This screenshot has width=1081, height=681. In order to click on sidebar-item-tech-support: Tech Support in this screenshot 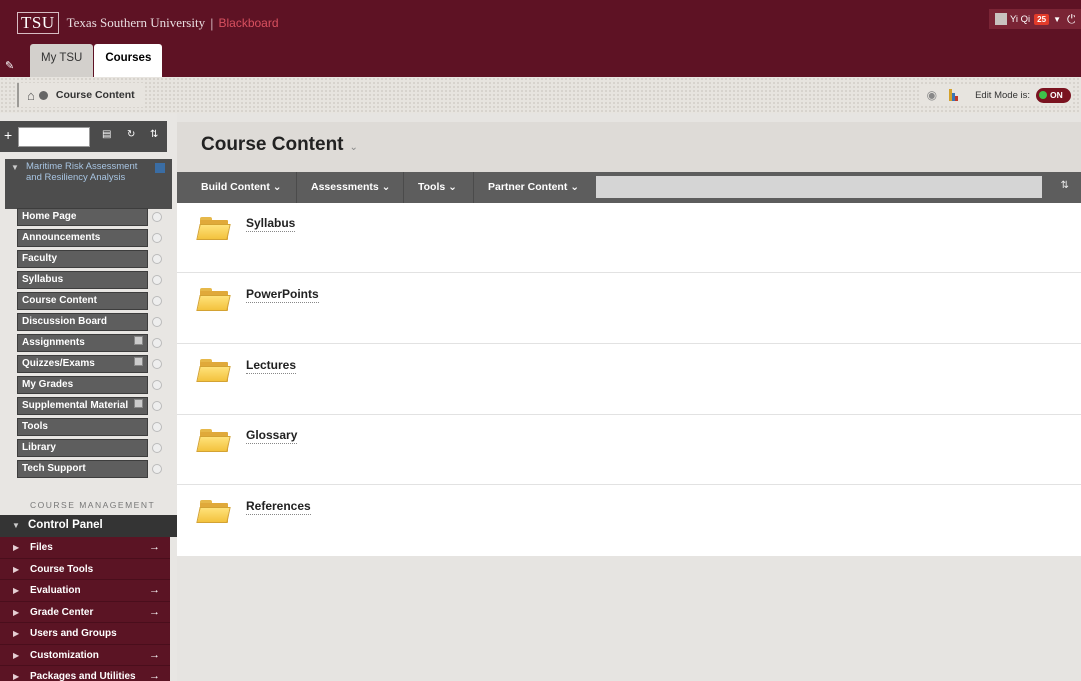, I will do `click(97, 469)`.